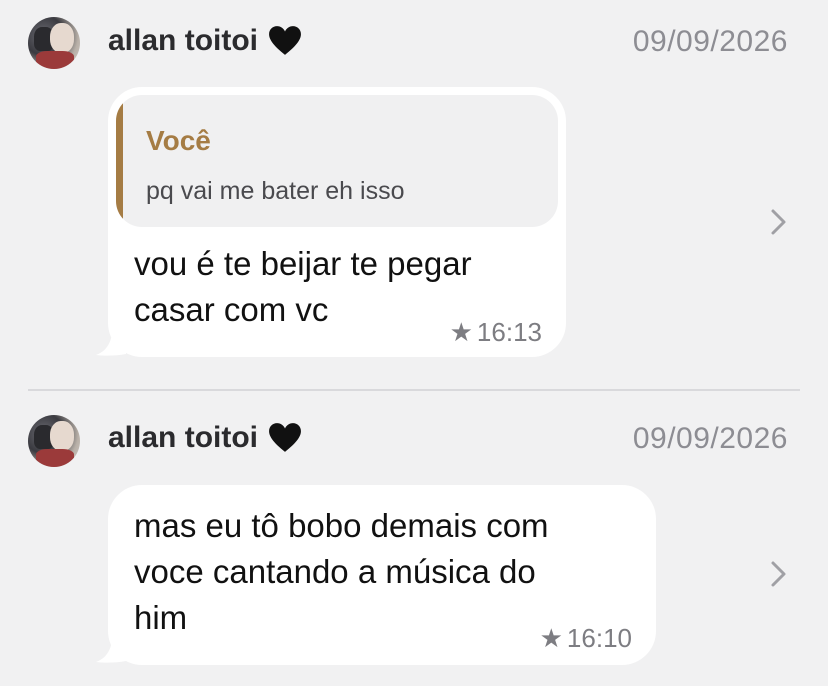  What do you see at coordinates (178, 140) in the screenshot?
I see `quote-author: Você` at bounding box center [178, 140].